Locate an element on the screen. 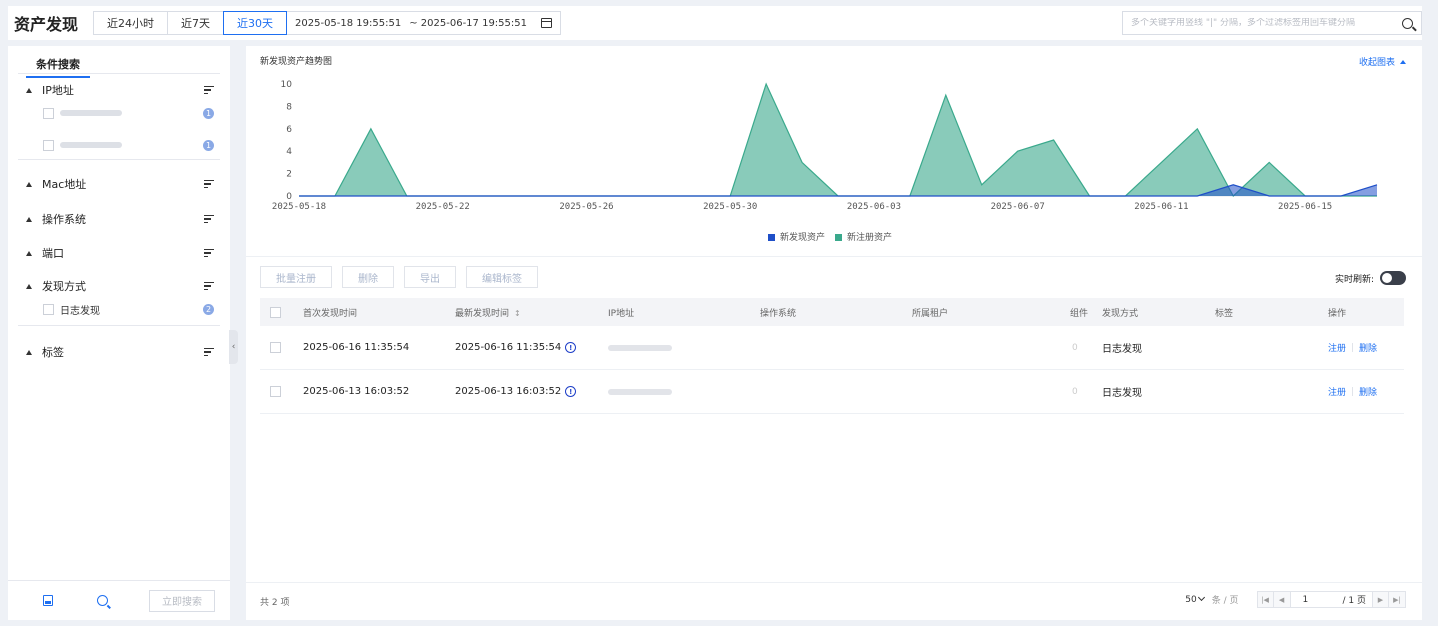  edit-tags-button: 编辑标签 is located at coordinates (502, 277).